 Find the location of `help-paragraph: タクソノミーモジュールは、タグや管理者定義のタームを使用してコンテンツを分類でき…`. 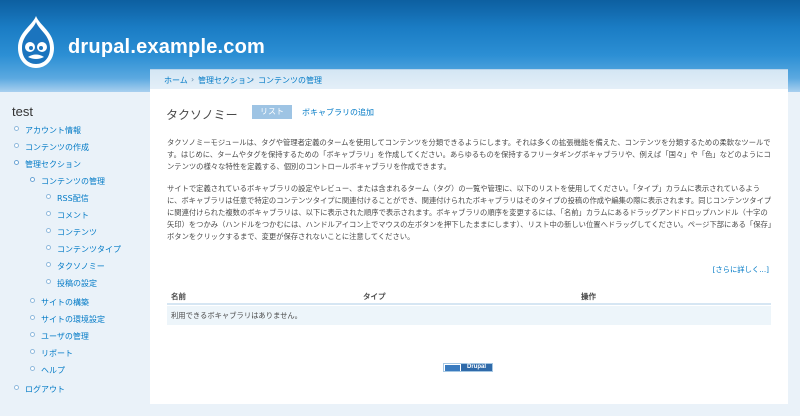

help-paragraph: タクソノミーモジュールは、タグや管理者定義のタームを使用してコンテンツを分類でき… is located at coordinates (469, 154).